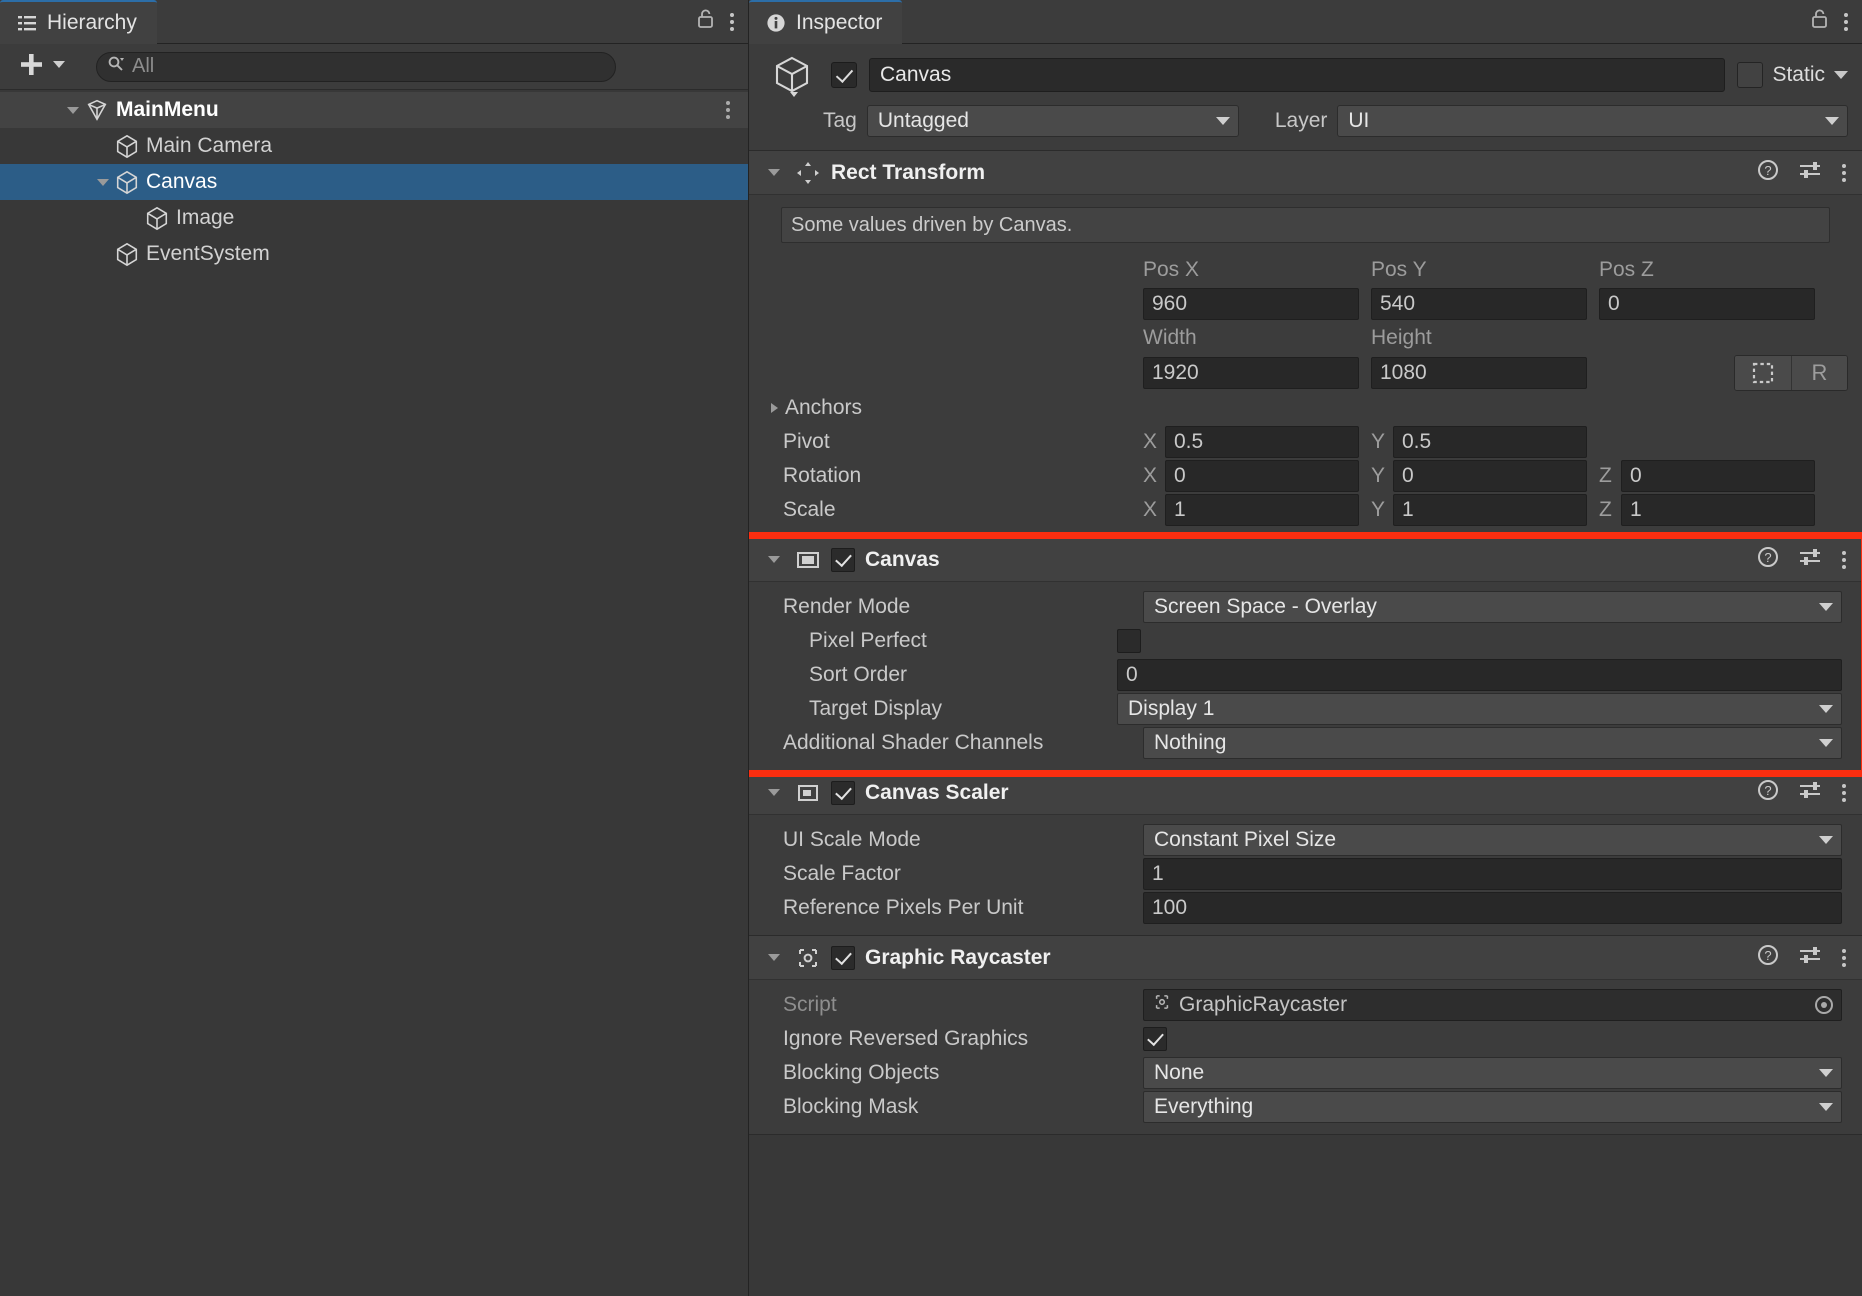 This screenshot has width=1862, height=1296. I want to click on rotation-z-input: 0, so click(1718, 476).